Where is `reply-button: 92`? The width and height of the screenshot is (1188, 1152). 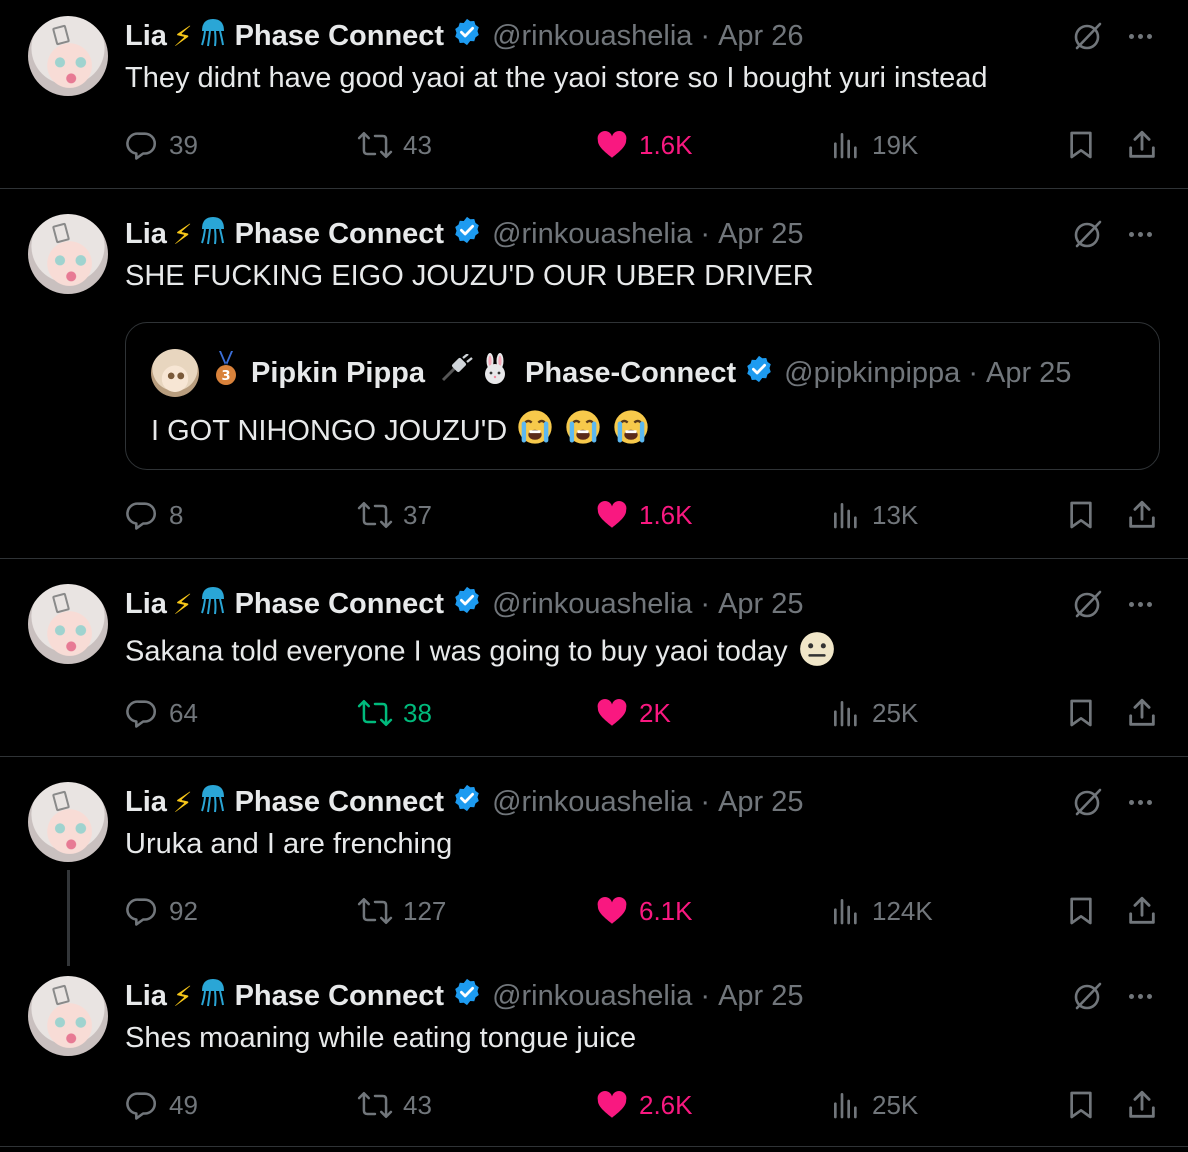
reply-button: 92 is located at coordinates (161, 911).